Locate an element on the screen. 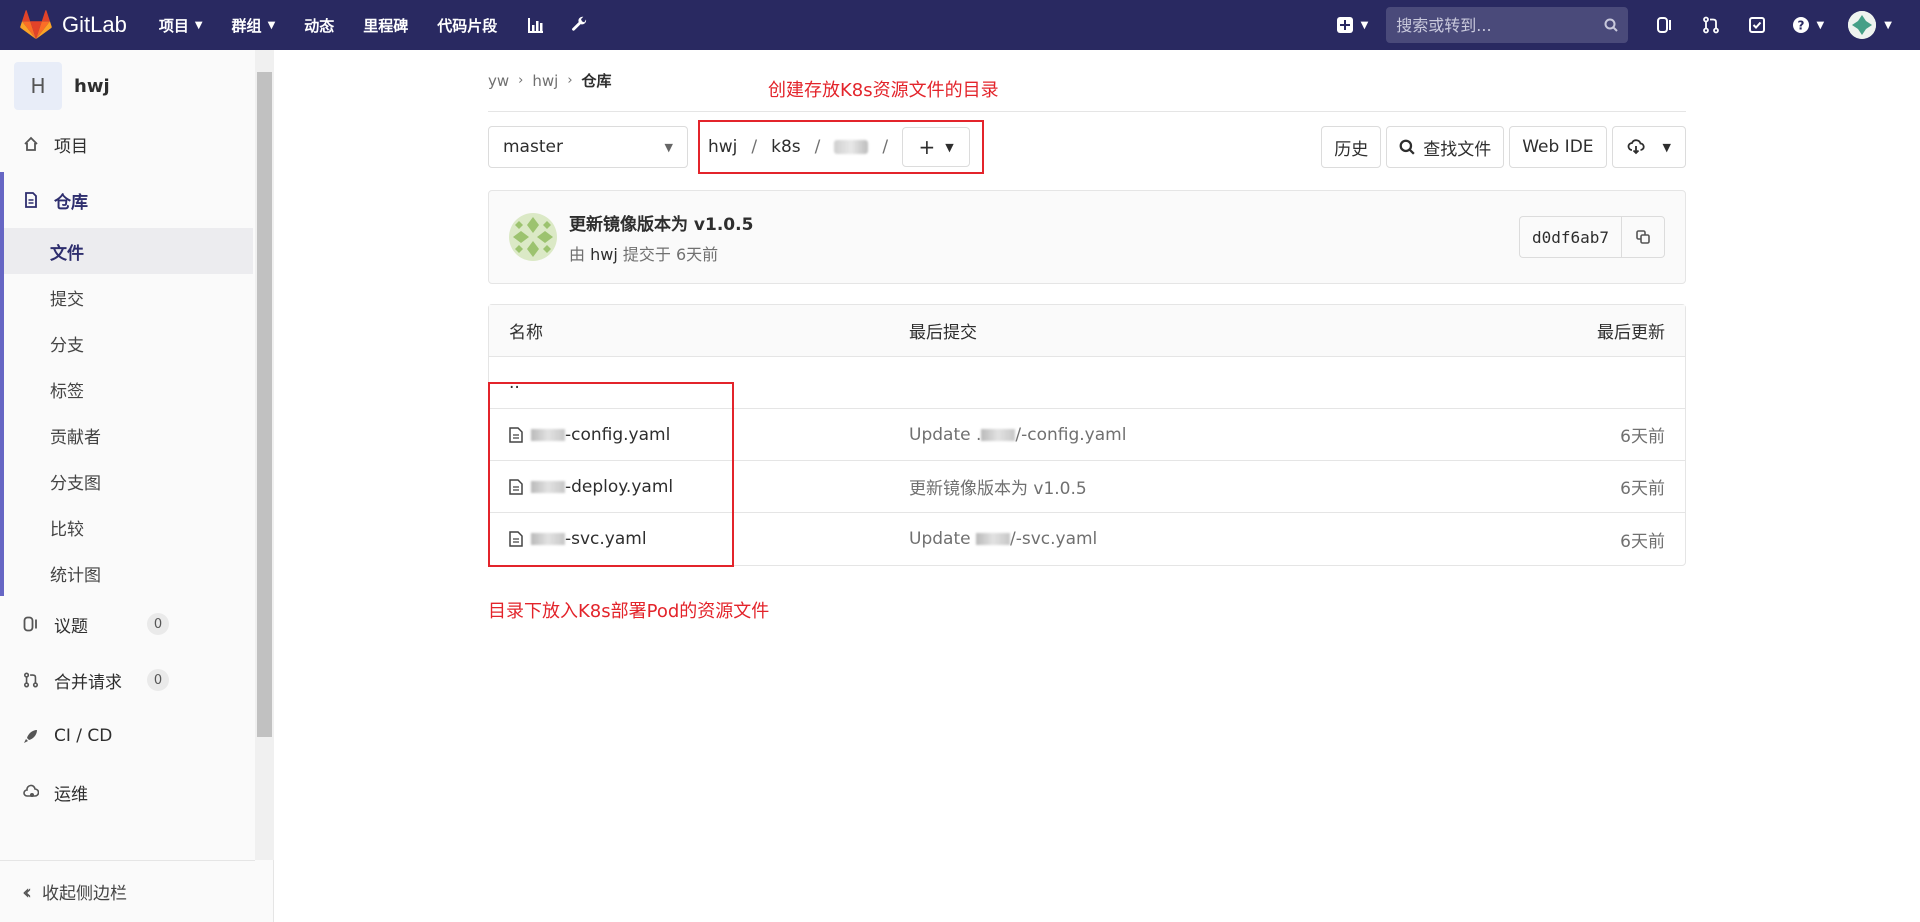 Image resolution: width=1920 pixels, height=922 pixels. add-to-tree-dropdown: + ▼ is located at coordinates (936, 147).